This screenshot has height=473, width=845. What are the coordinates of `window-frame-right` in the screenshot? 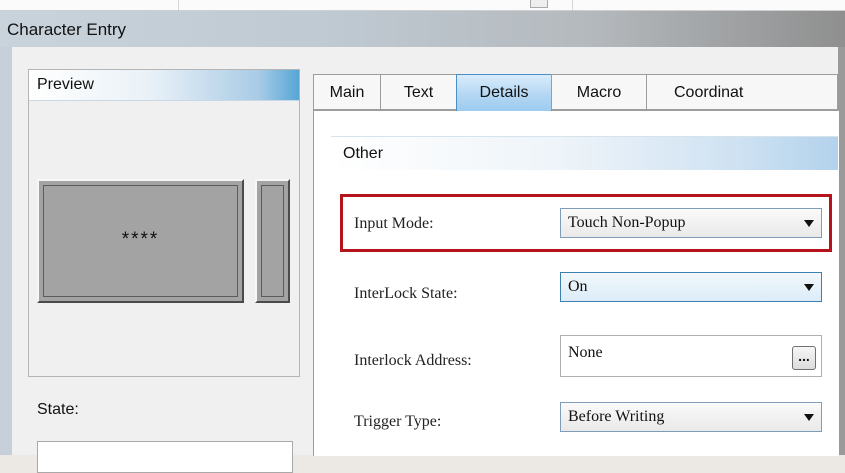 It's located at (841, 251).